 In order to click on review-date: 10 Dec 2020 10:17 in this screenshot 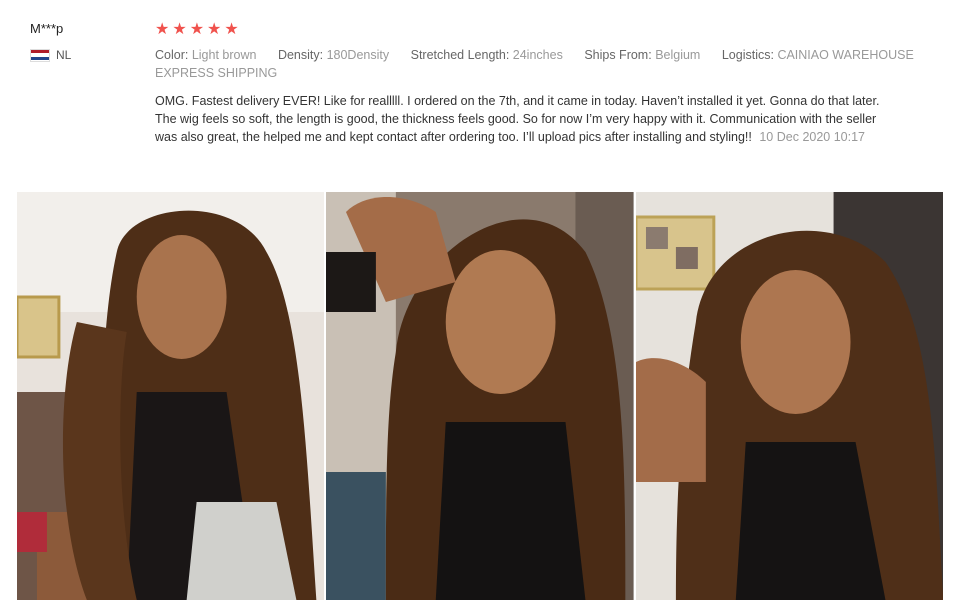, I will do `click(812, 137)`.